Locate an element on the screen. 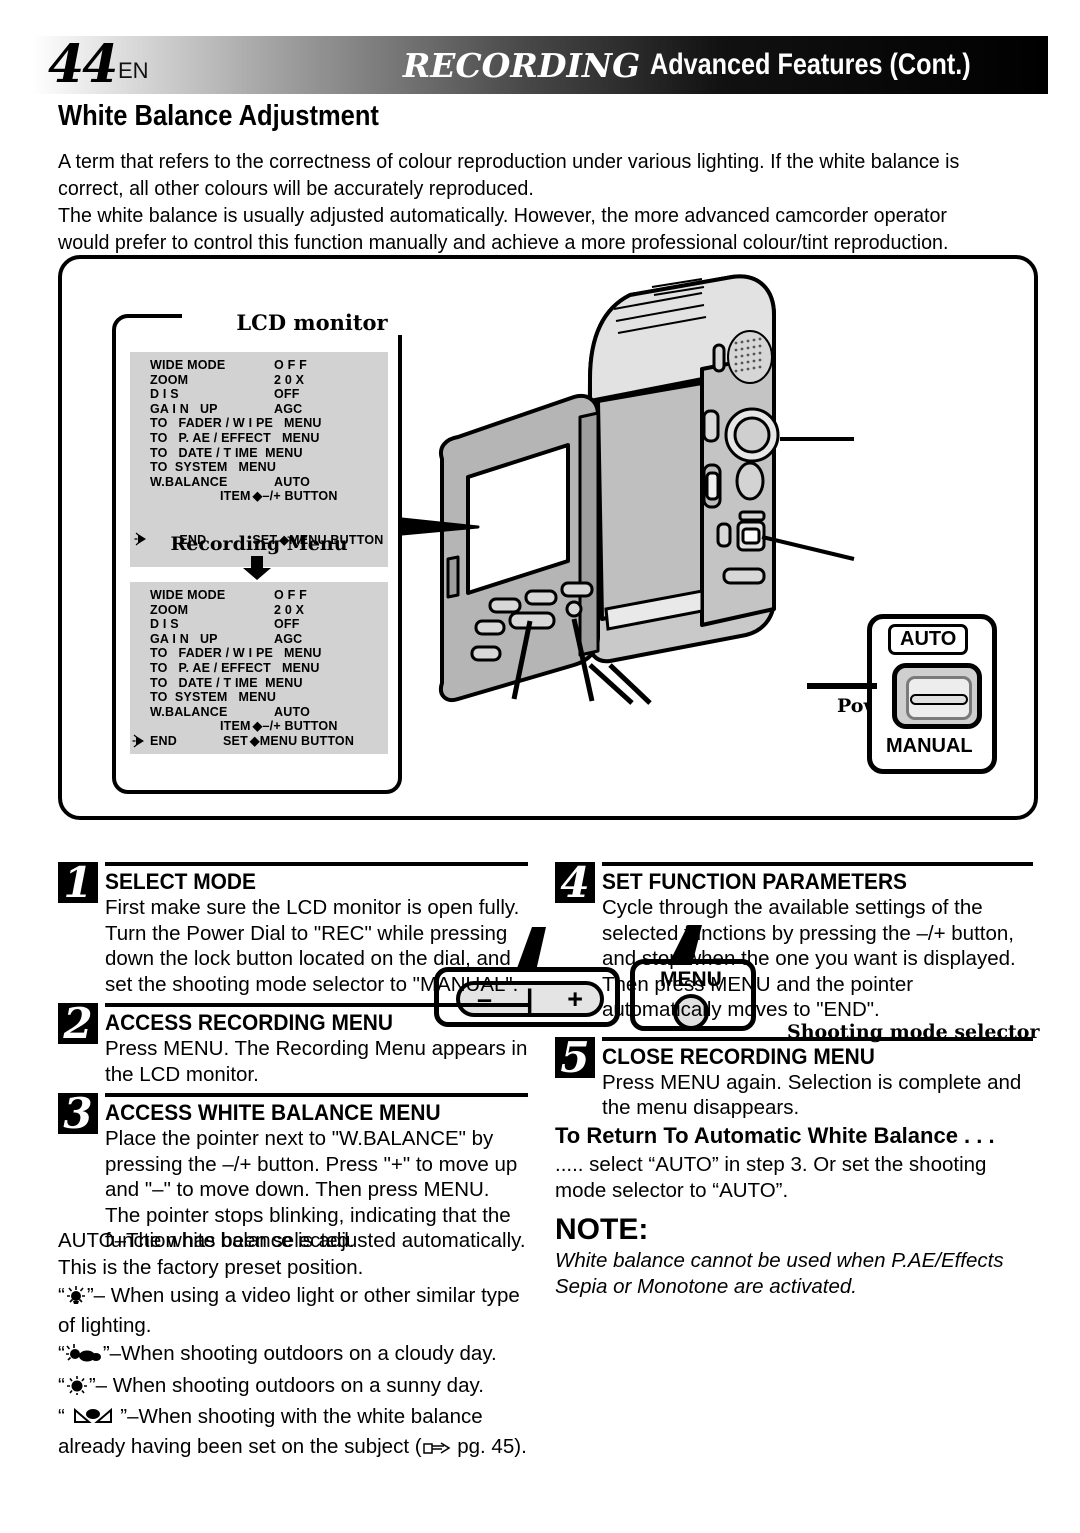 The width and height of the screenshot is (1080, 1533). cloudy-icon is located at coordinates (84, 1357).